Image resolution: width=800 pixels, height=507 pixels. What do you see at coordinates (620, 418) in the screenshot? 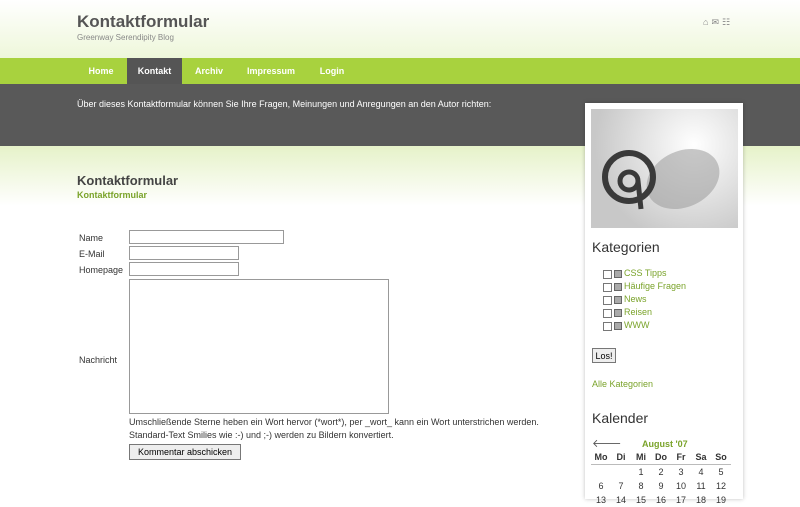
I see `calendar-heading: Kalender` at bounding box center [620, 418].